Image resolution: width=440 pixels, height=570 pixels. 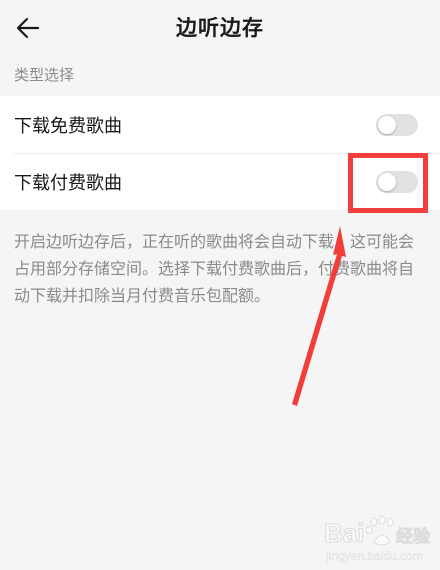 What do you see at coordinates (68, 126) in the screenshot?
I see `setting-label-free-songs: 下载免费歌曲` at bounding box center [68, 126].